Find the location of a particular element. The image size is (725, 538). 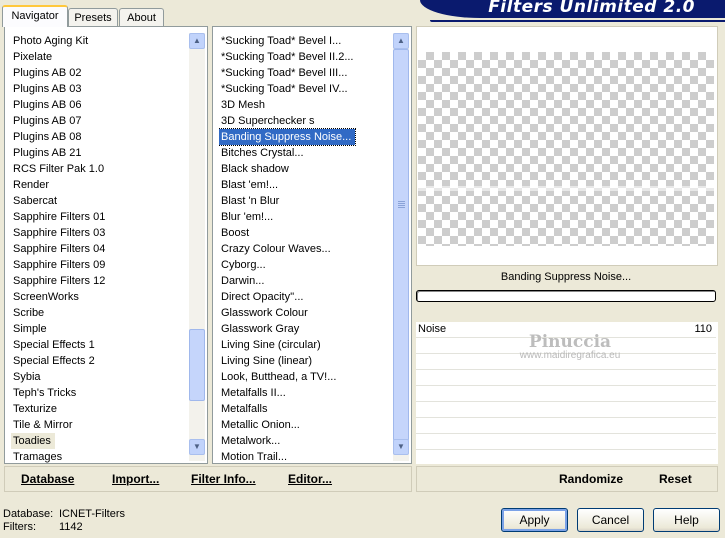

list-item: Pixelate is located at coordinates (99, 57).